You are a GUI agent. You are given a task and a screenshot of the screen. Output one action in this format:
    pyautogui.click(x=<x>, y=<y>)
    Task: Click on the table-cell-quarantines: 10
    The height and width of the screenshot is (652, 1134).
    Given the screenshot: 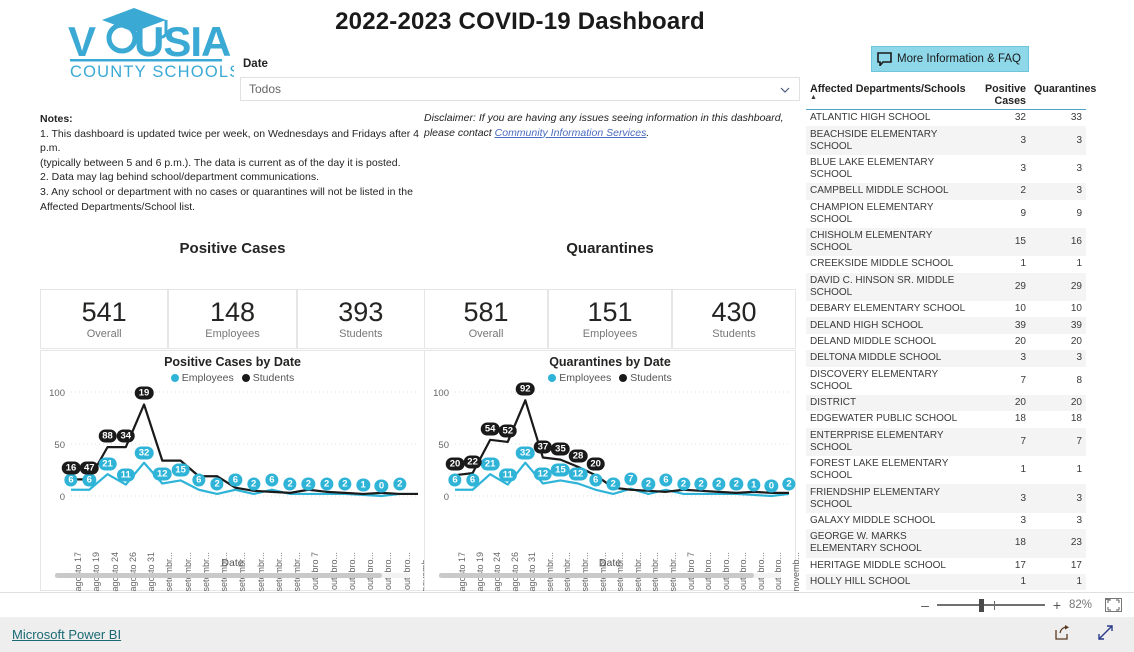 What is the action you would take?
    pyautogui.click(x=1076, y=309)
    